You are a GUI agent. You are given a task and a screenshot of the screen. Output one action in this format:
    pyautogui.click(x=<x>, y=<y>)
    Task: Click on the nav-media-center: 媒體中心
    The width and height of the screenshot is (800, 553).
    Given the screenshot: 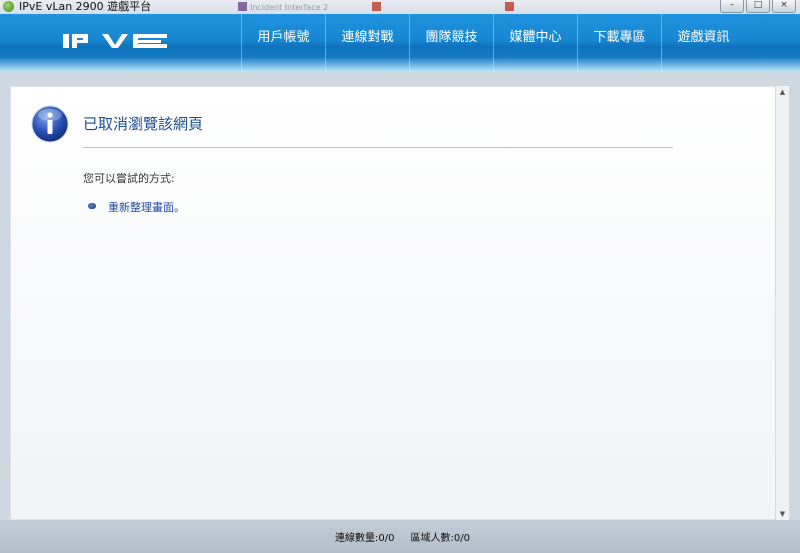 What is the action you would take?
    pyautogui.click(x=535, y=42)
    